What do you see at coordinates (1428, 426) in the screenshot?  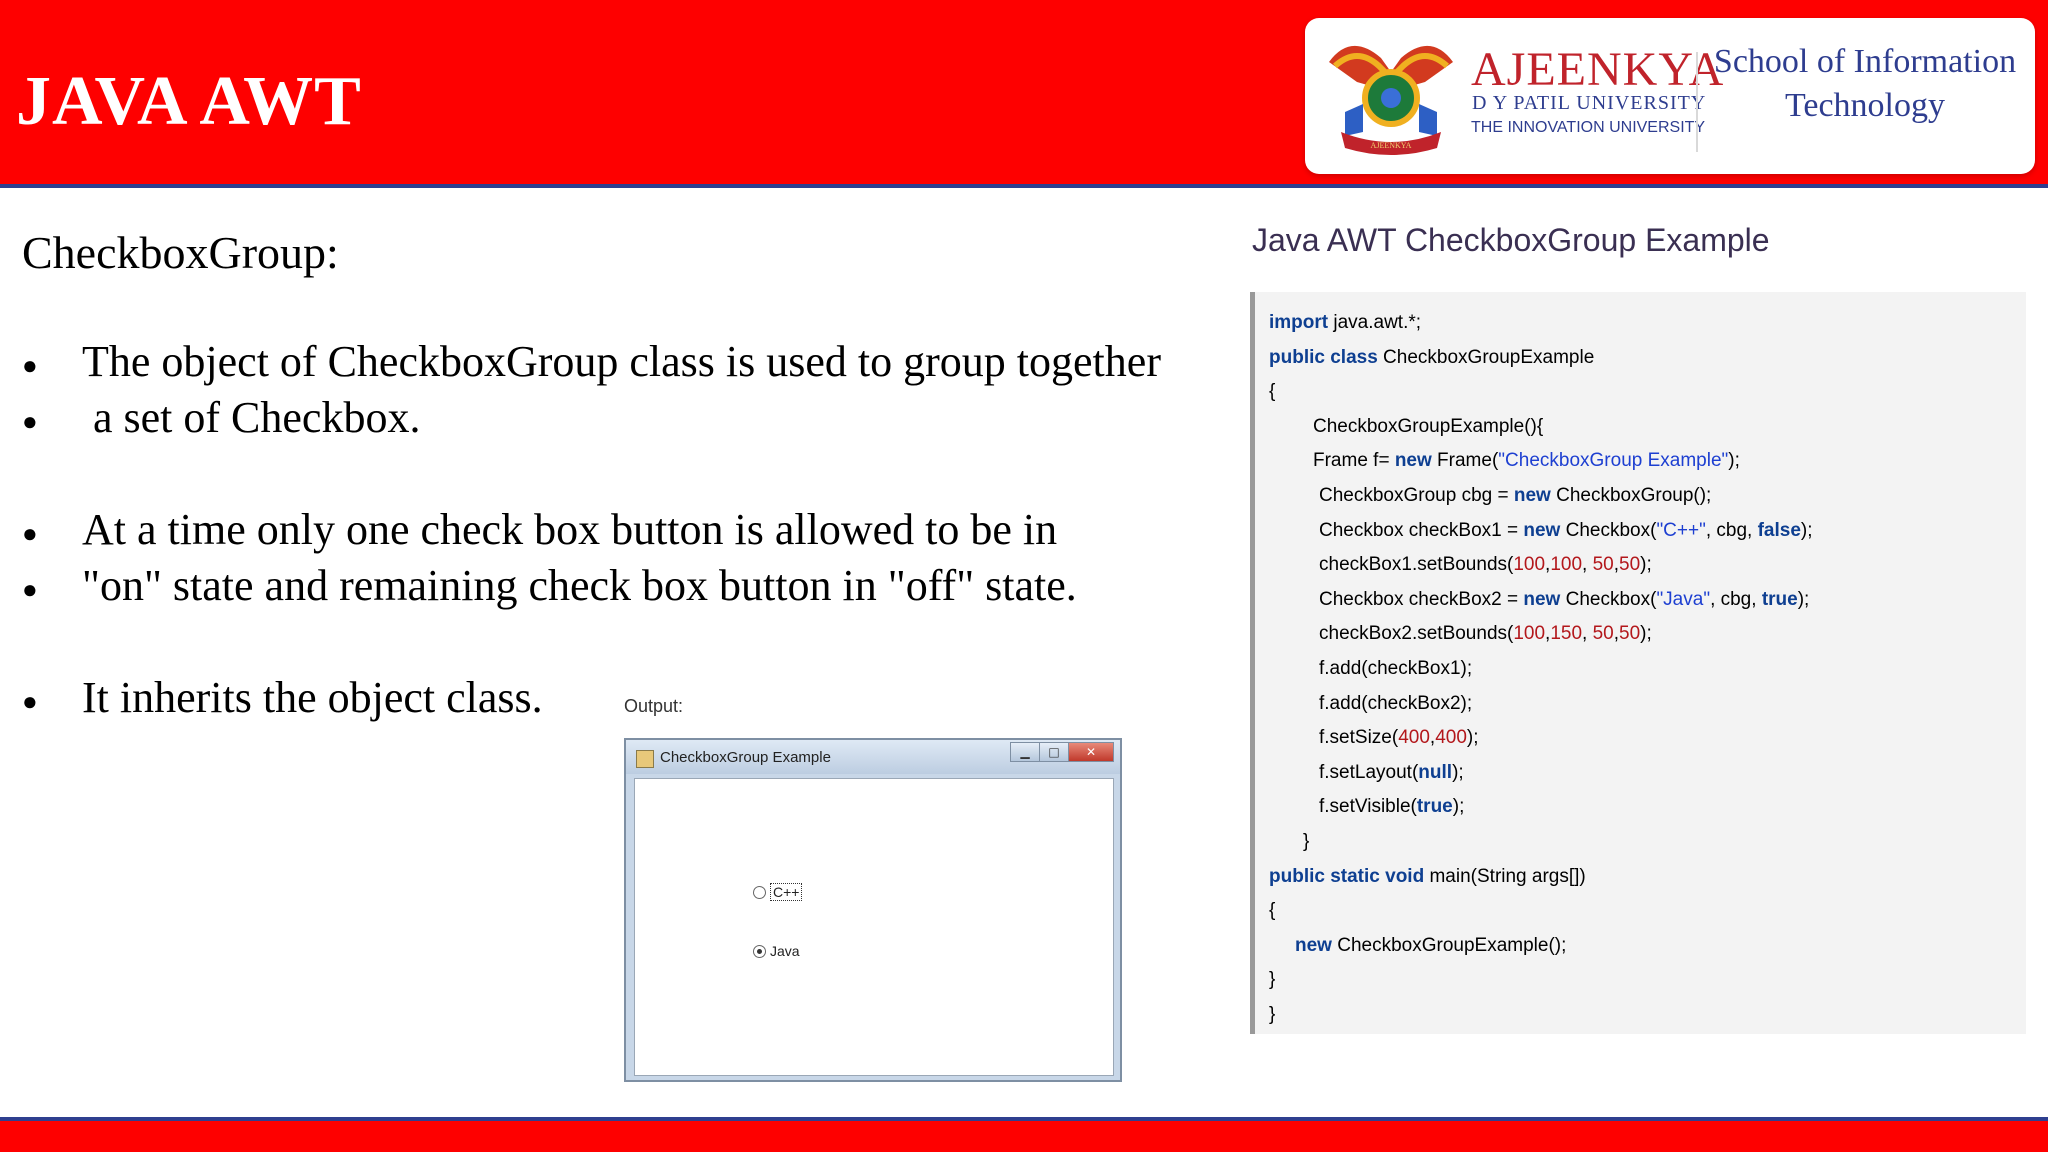 I see `code-line: CheckboxGroupExample(){` at bounding box center [1428, 426].